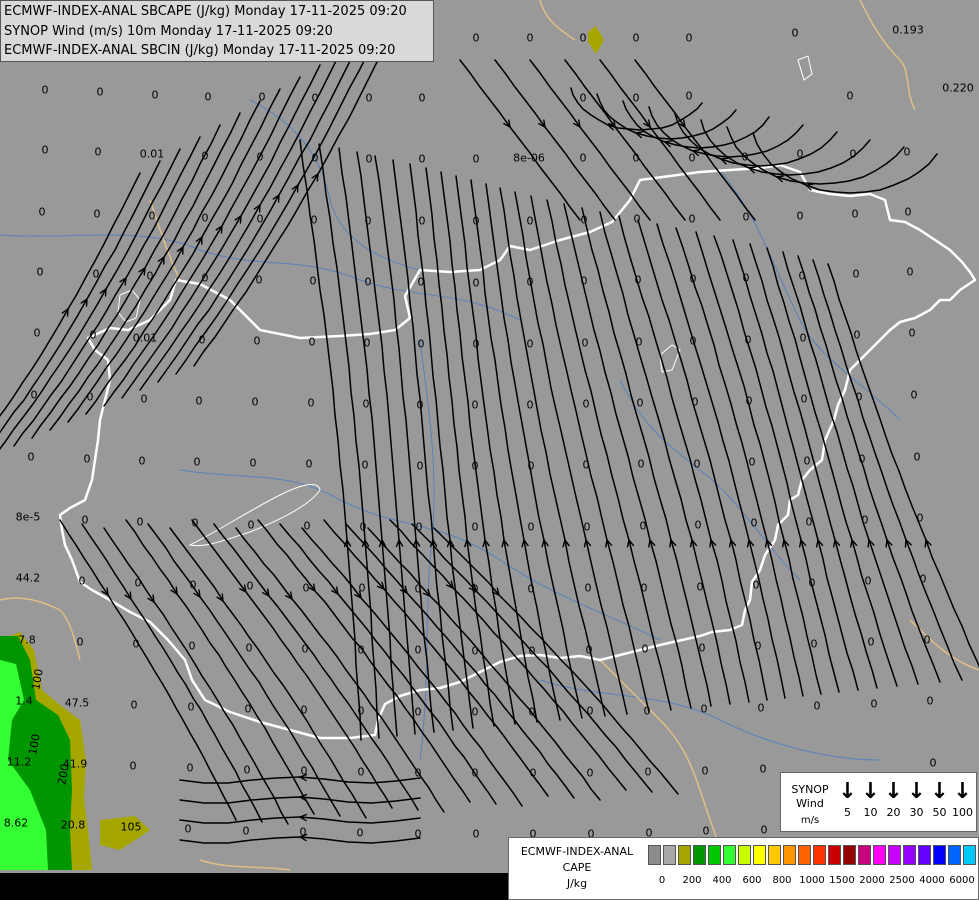 The image size is (979, 900). What do you see at coordinates (932, 880) in the screenshot?
I see `cape-tick-label: 4000` at bounding box center [932, 880].